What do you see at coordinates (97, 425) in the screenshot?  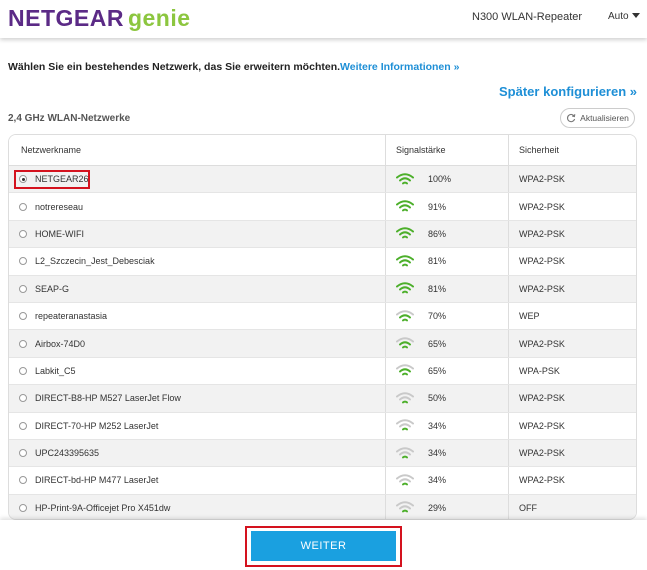 I see `network-name: DIRECT-70-HP M252 LaserJet` at bounding box center [97, 425].